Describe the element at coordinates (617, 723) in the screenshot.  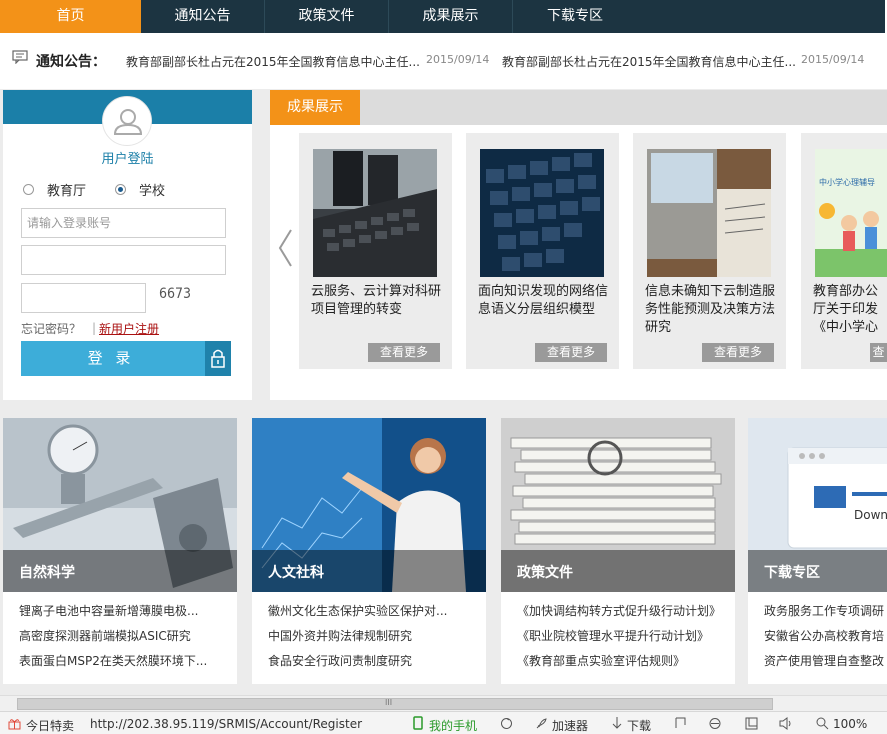
I see `download-arrow-icon` at that location.